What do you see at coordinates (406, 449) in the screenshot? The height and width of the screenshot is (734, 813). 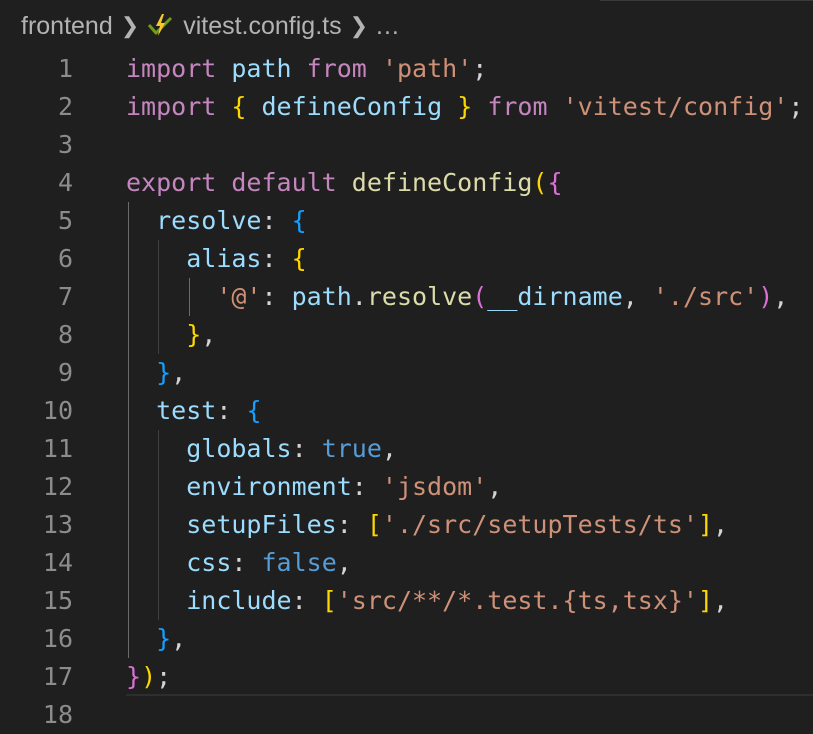 I see `code-line: 11 globals: true,` at bounding box center [406, 449].